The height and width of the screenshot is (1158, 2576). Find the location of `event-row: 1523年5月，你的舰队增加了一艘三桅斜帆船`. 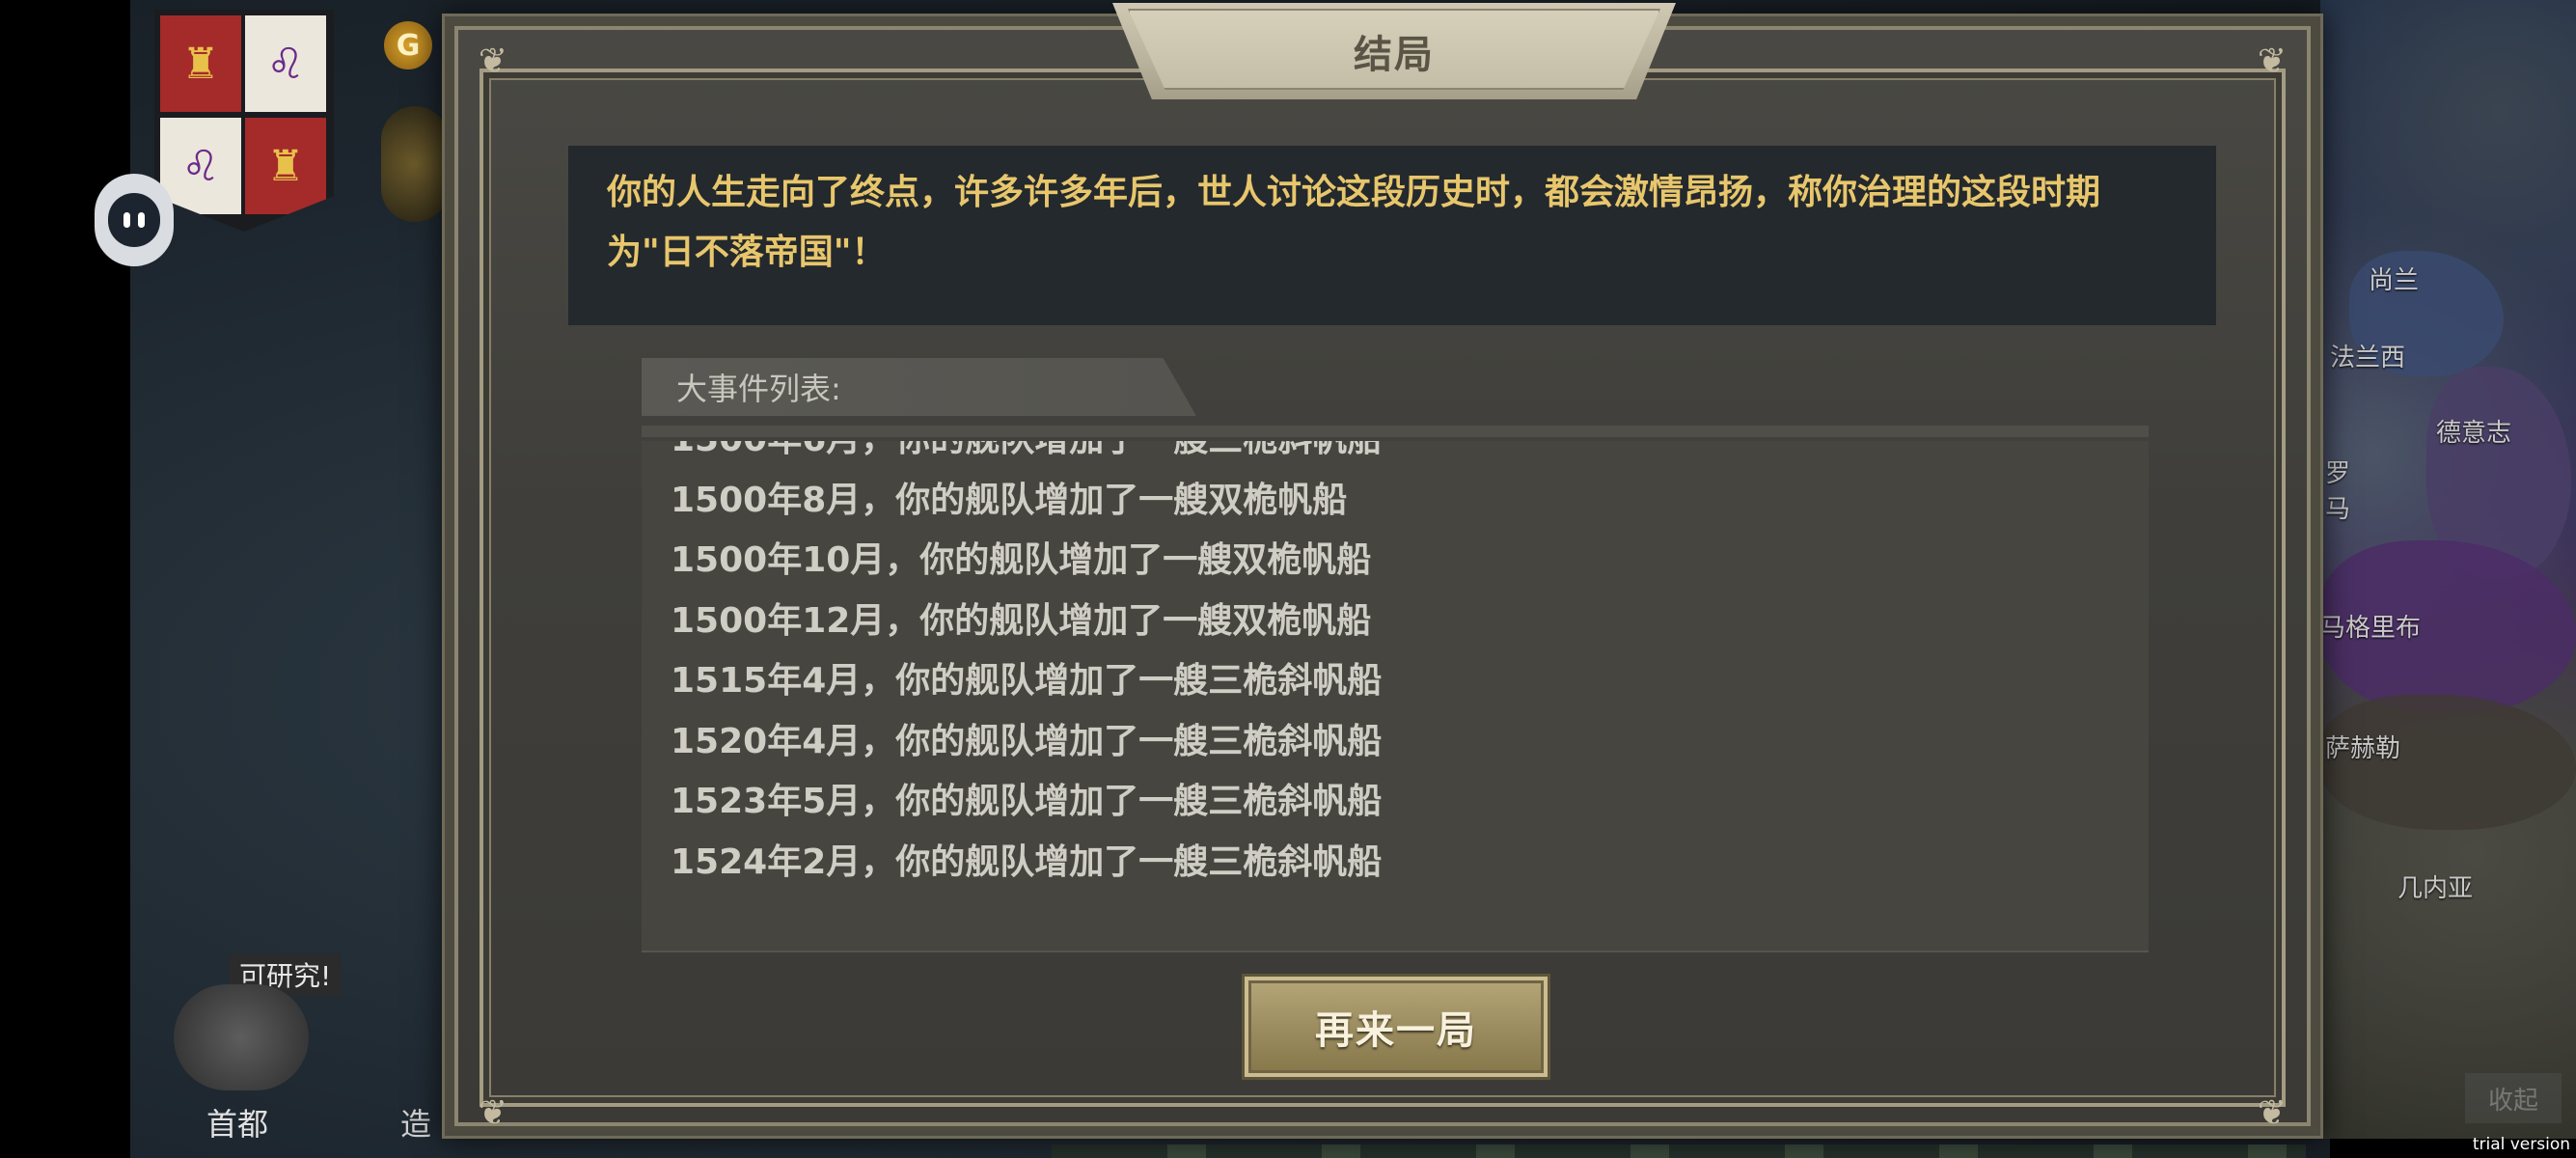

event-row: 1523年5月，你的舰队增加了一艘三桅斜帆船 is located at coordinates (1027, 801).